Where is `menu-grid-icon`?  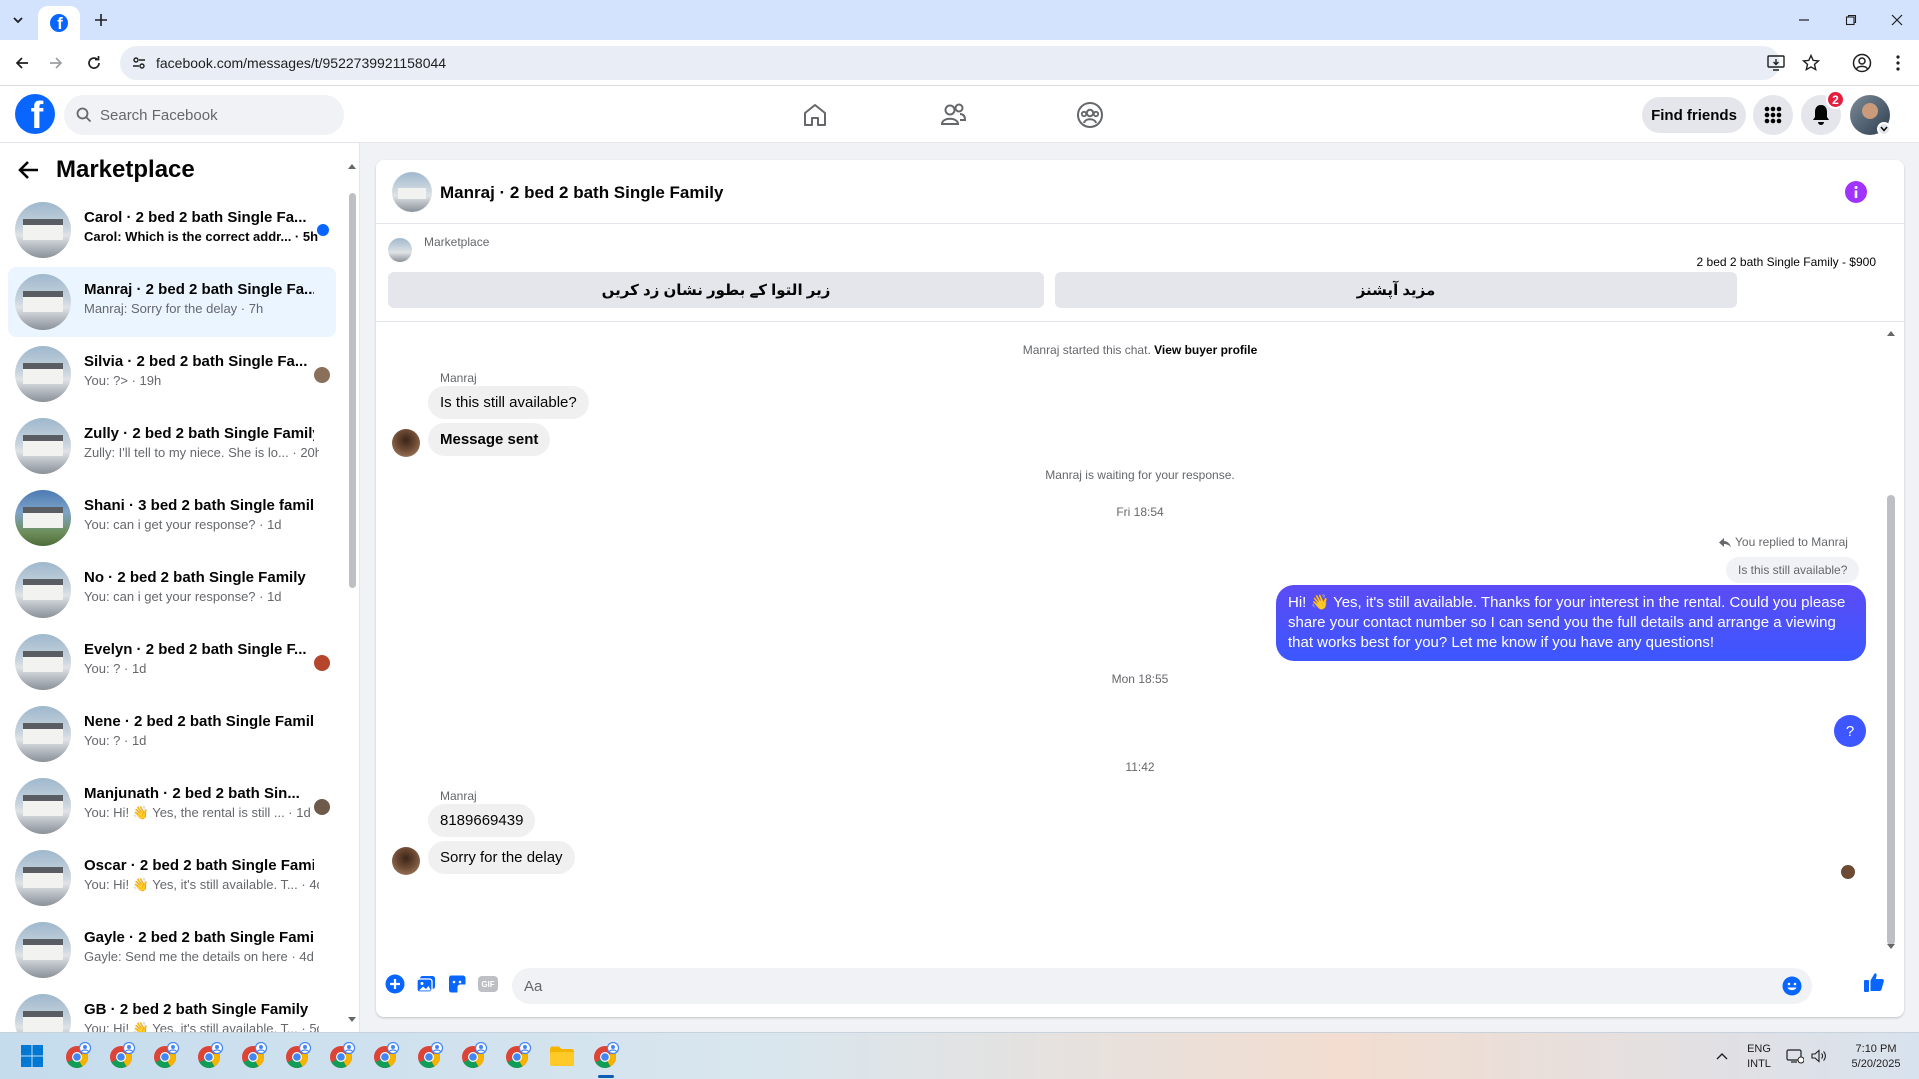 menu-grid-icon is located at coordinates (1773, 115).